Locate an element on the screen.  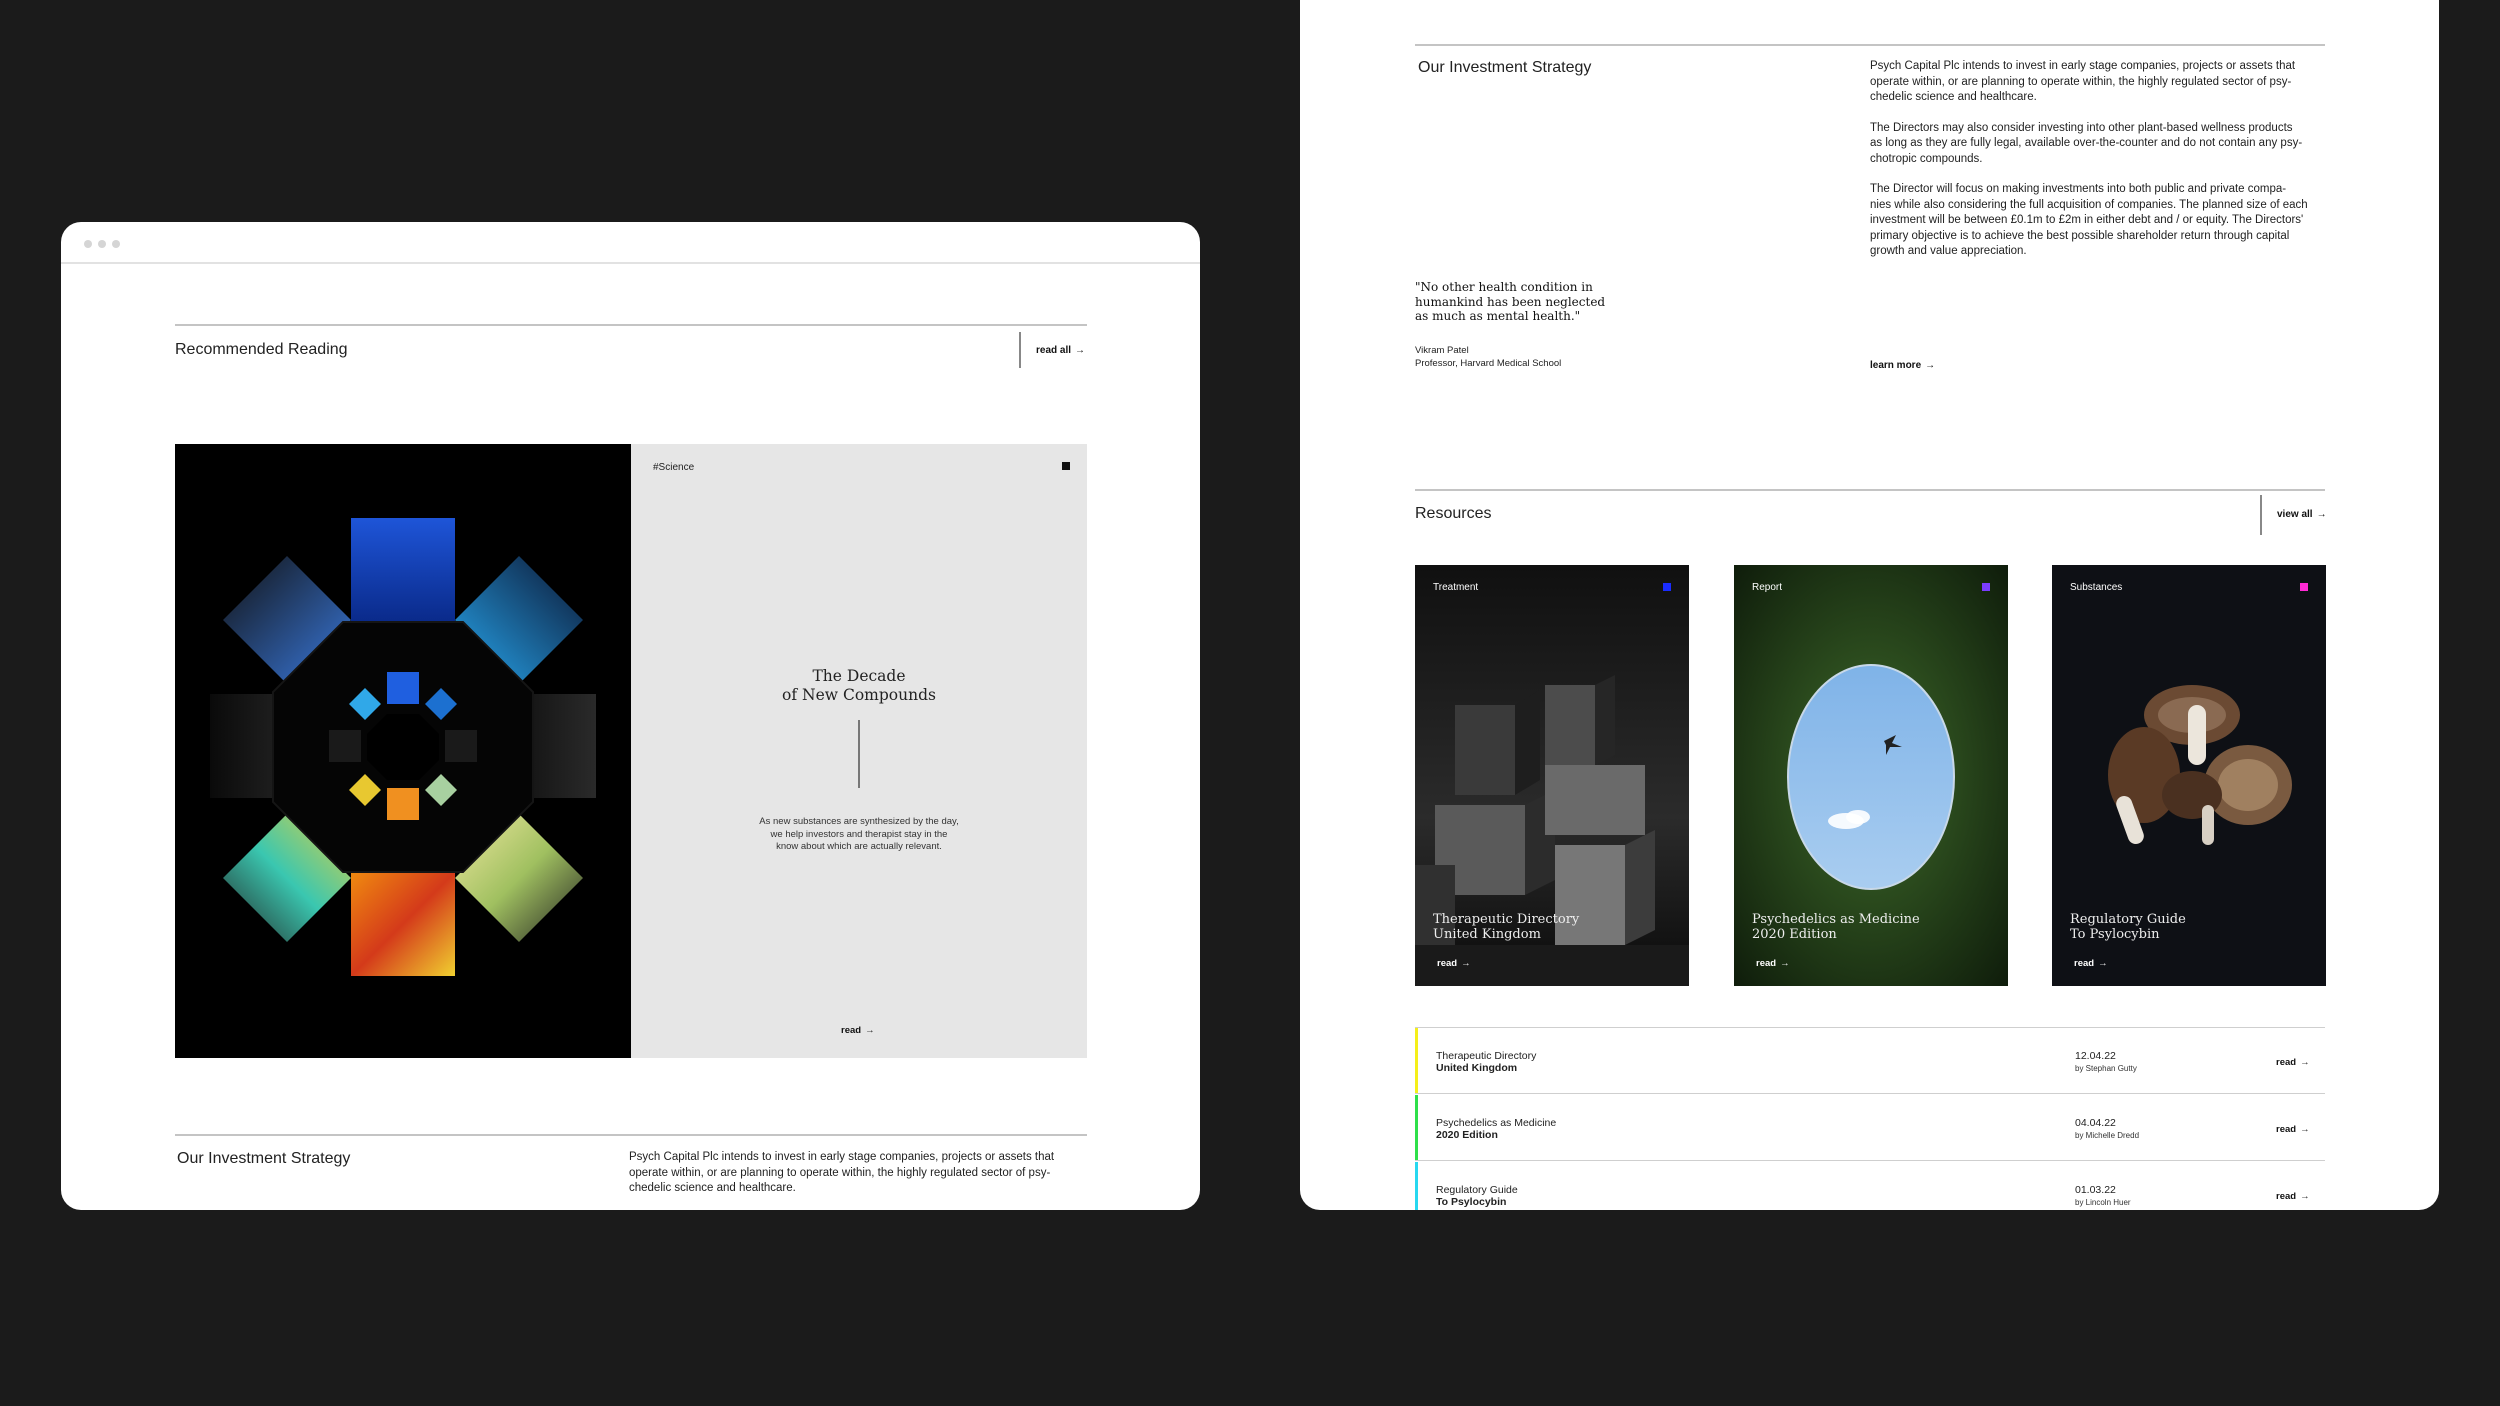
investment-strategy-title: Our Investment Strategy is located at coordinates (264, 1158).